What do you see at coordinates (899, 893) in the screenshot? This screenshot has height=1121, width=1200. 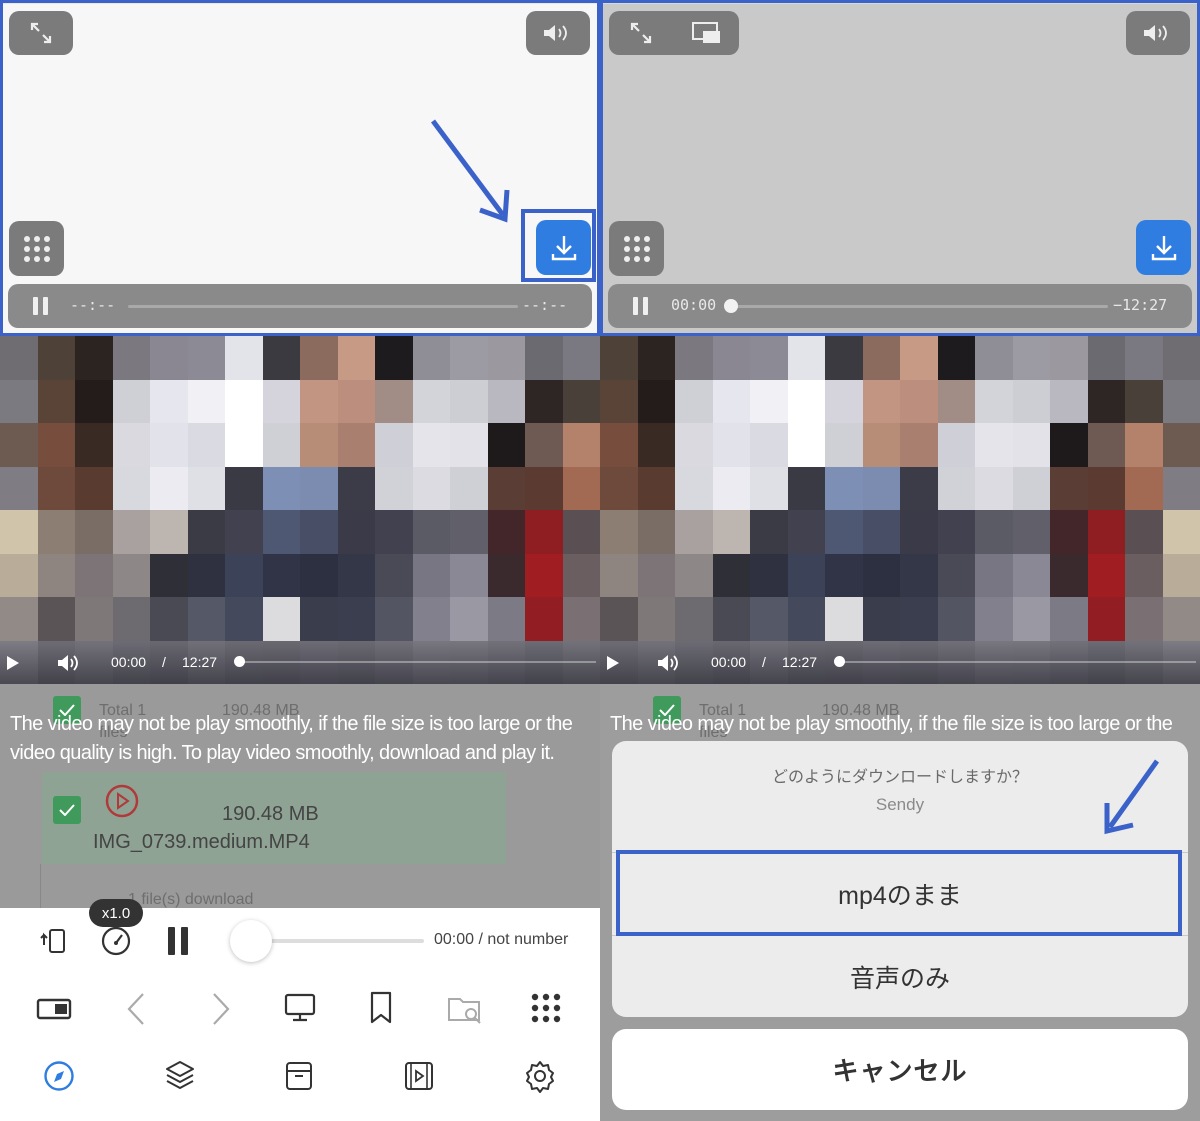 I see `highlight-box` at bounding box center [899, 893].